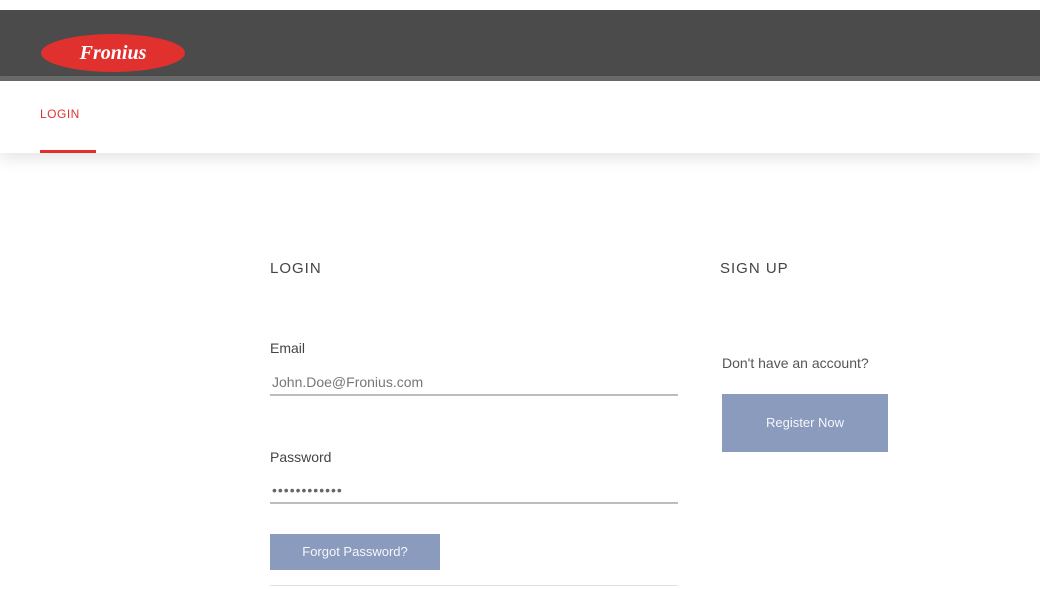  What do you see at coordinates (296, 268) in the screenshot?
I see `login-heading: LOGIN` at bounding box center [296, 268].